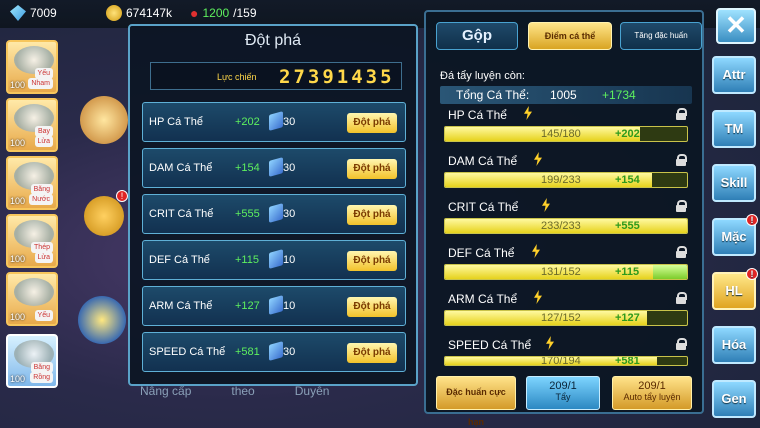  What do you see at coordinates (570, 36) in the screenshot?
I see `tab-diem-ca-the: Điểm cá thể` at bounding box center [570, 36].